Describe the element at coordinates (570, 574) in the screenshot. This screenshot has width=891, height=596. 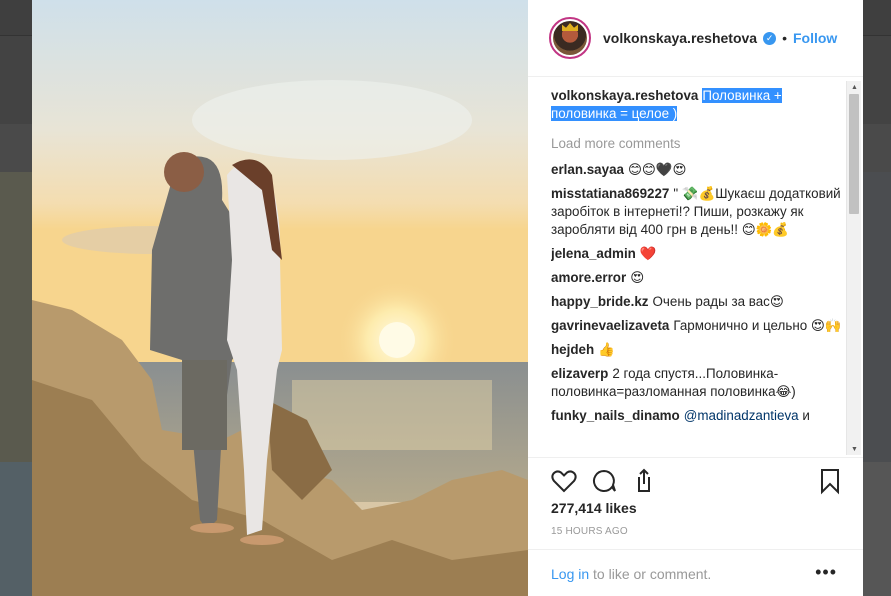
I see `login-link: Log in` at that location.